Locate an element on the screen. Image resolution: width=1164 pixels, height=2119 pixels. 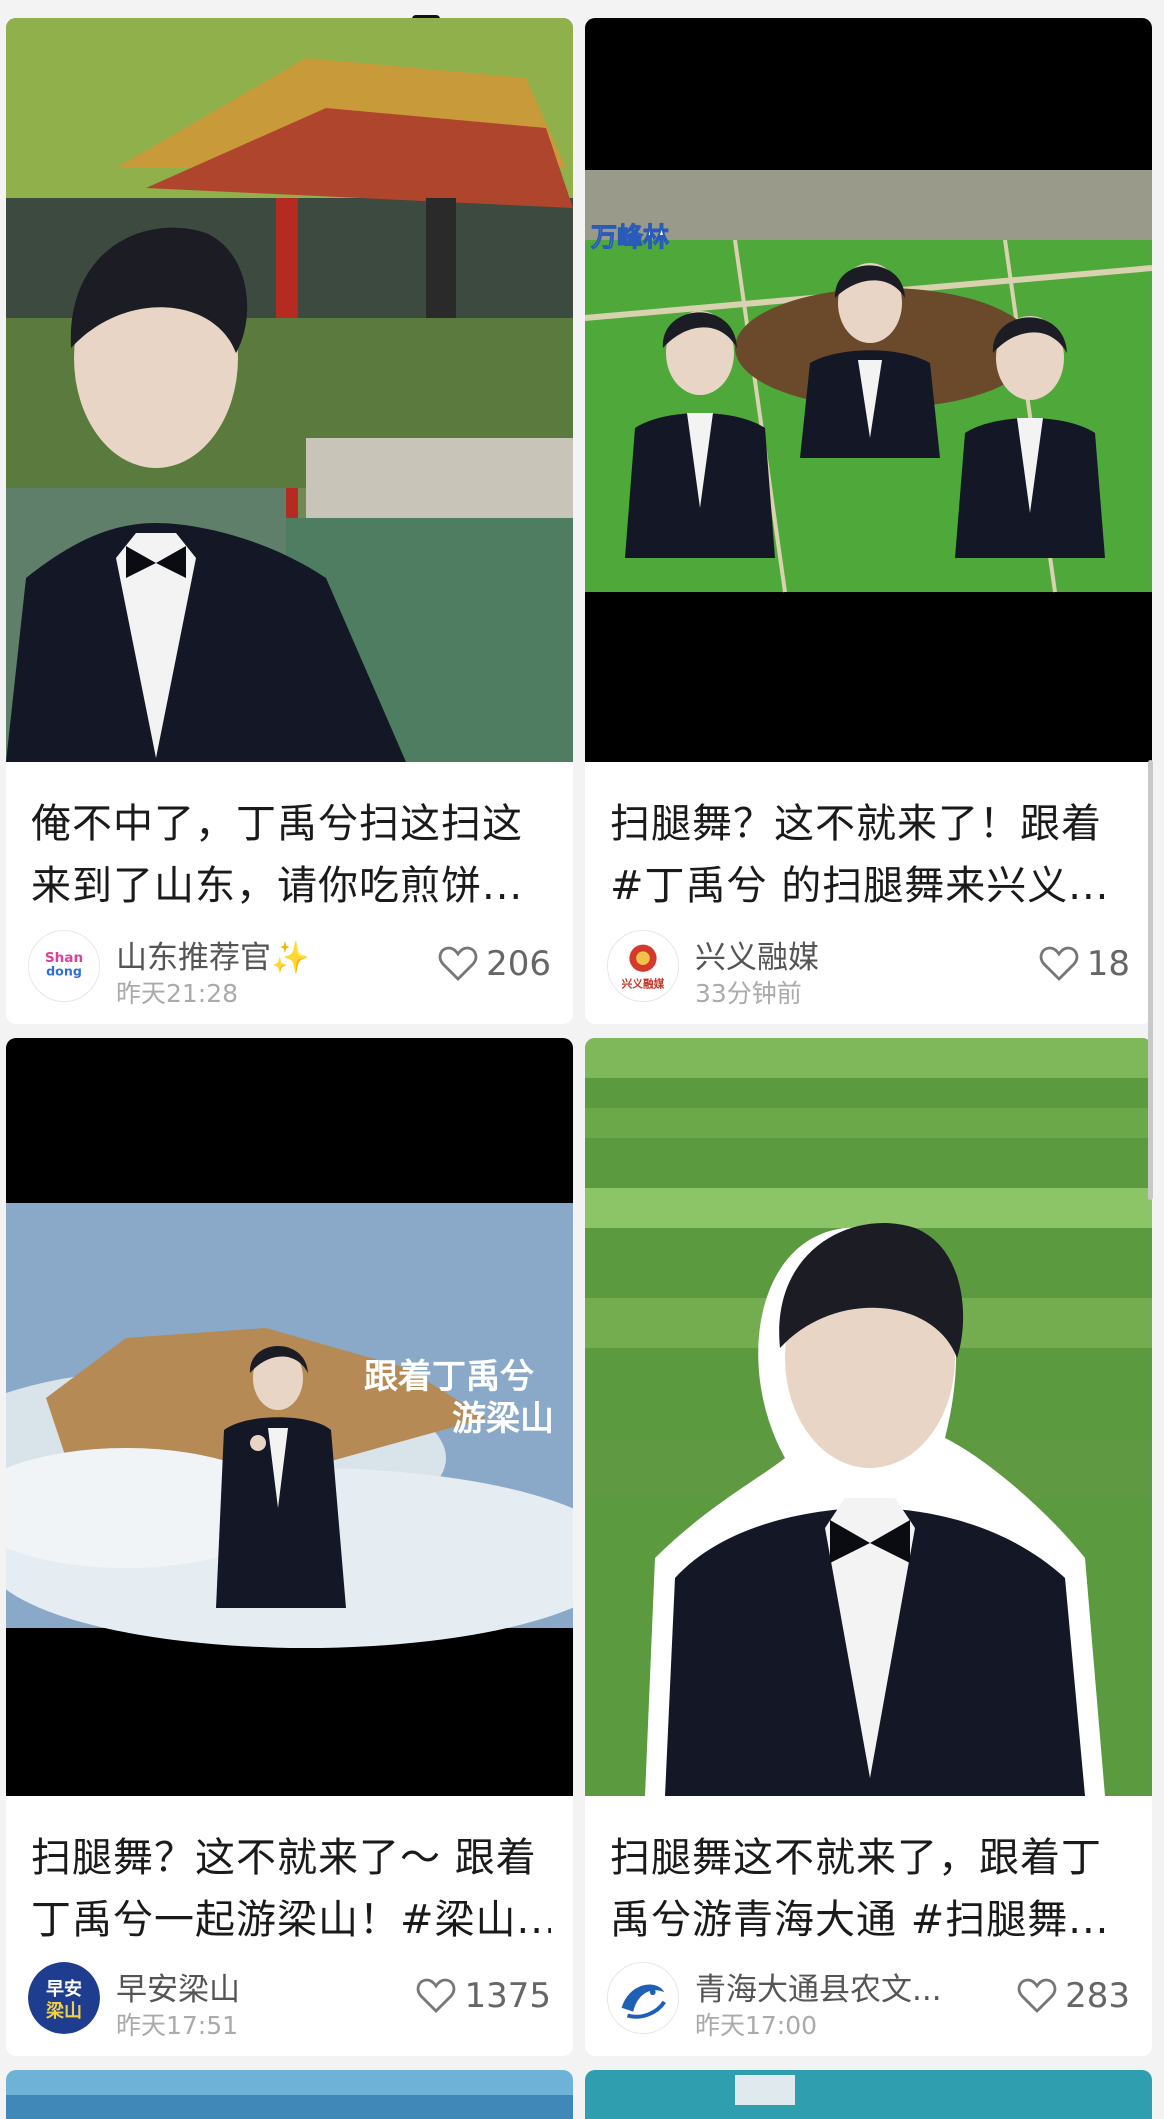
thumbnail-caption: 游梁山 is located at coordinates (503, 1419).